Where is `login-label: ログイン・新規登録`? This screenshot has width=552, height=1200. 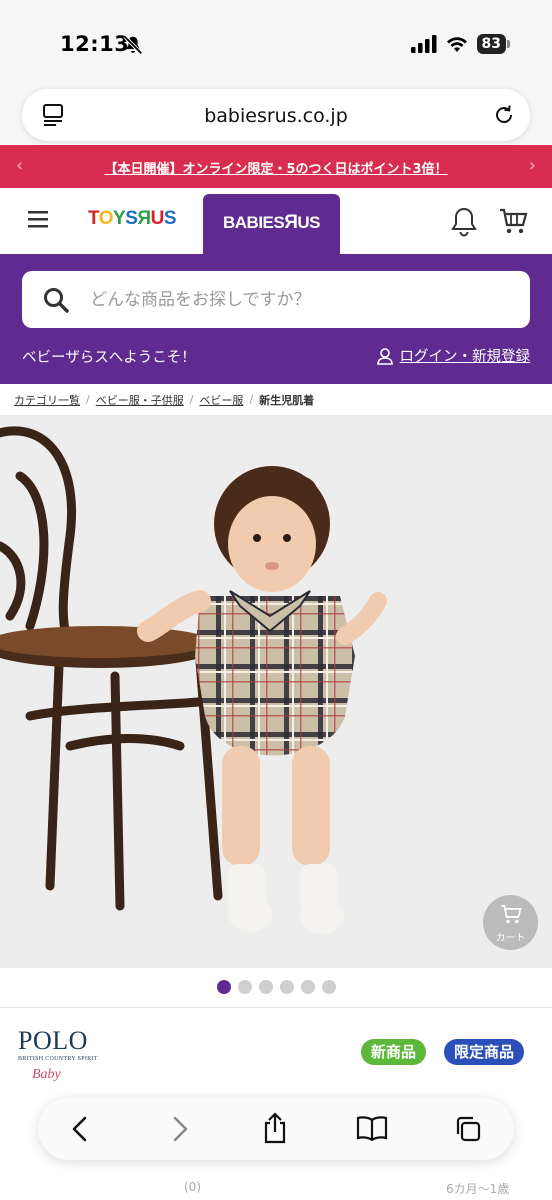
login-label: ログイン・新規登録 is located at coordinates (465, 355).